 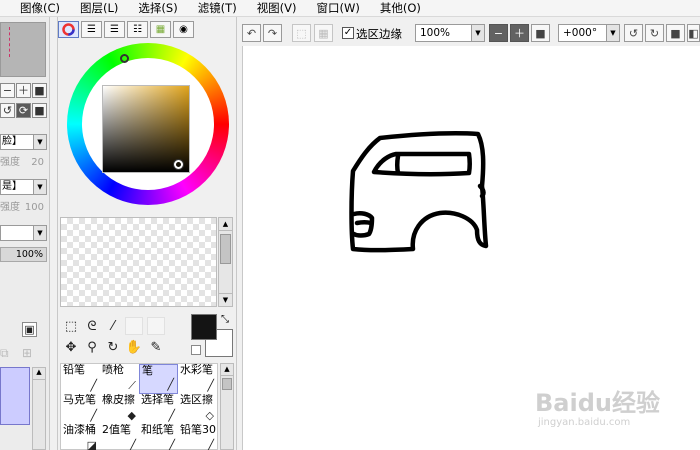 What do you see at coordinates (196, 400) in the screenshot?
I see `brush-label: 选区擦` at bounding box center [196, 400].